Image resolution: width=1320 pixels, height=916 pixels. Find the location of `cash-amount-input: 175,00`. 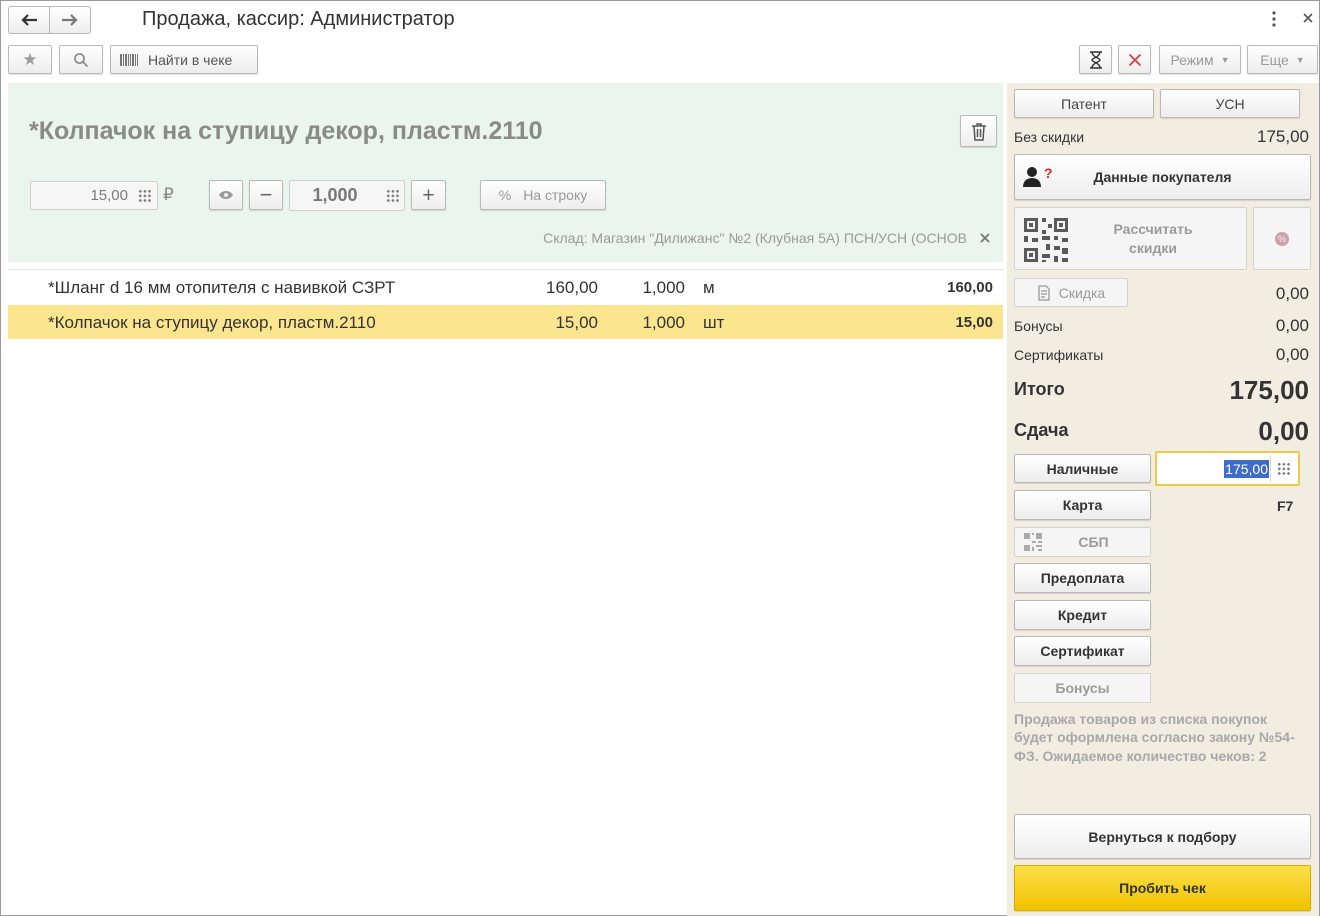

cash-amount-input: 175,00 is located at coordinates (1227, 468).